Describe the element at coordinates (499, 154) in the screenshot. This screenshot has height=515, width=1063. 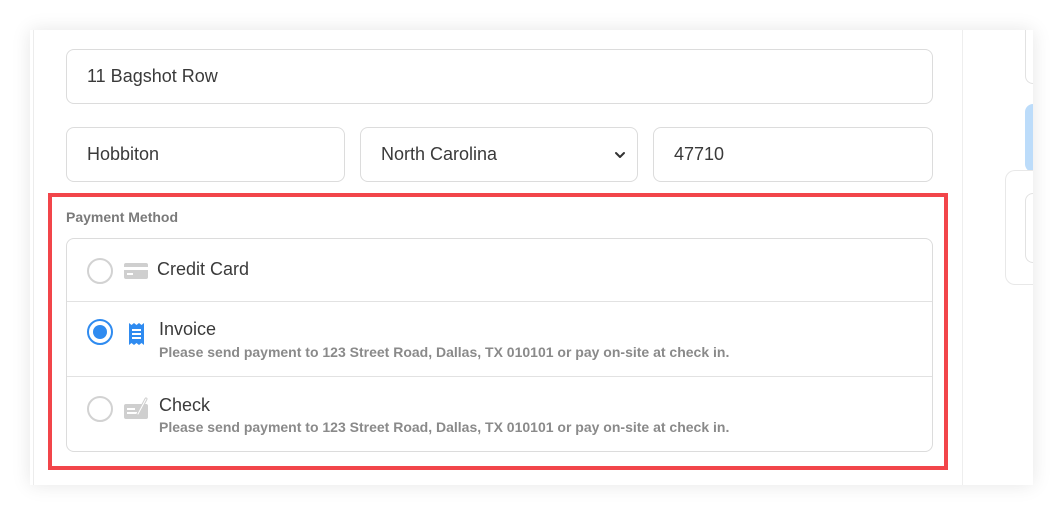
I see `state-select: North Carolina` at that location.